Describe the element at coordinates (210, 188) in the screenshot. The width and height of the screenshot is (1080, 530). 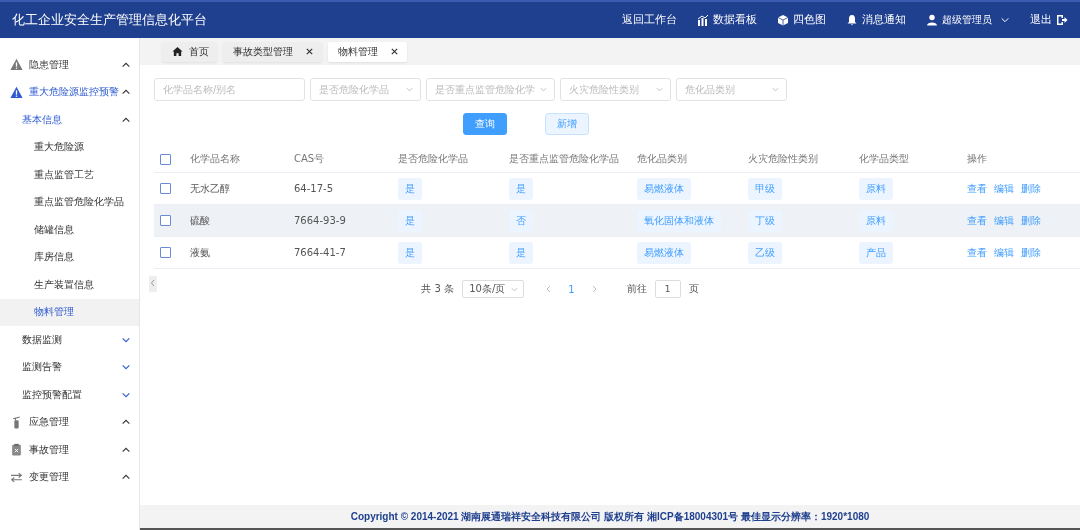
I see `table-cell: 无水乙醇` at that location.